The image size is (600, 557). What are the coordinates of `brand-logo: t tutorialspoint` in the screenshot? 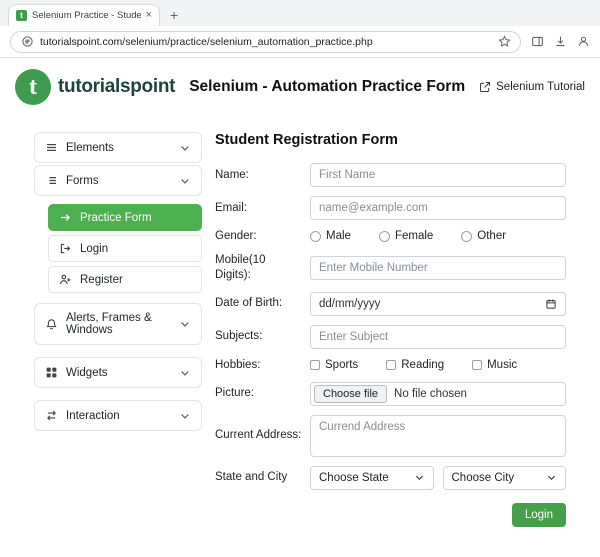 It's located at (95, 87).